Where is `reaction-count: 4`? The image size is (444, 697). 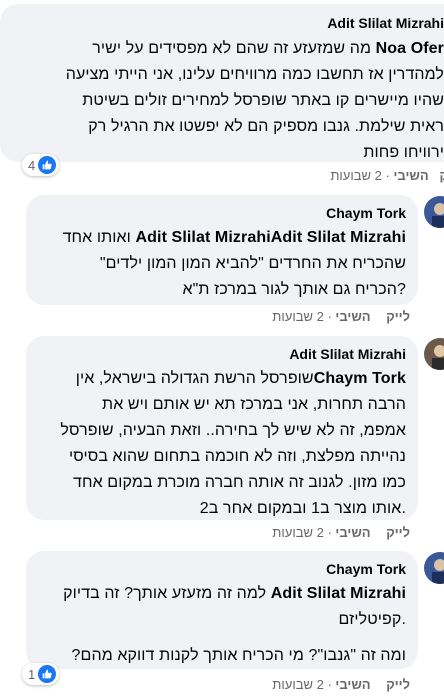 reaction-count: 4 is located at coordinates (41, 165).